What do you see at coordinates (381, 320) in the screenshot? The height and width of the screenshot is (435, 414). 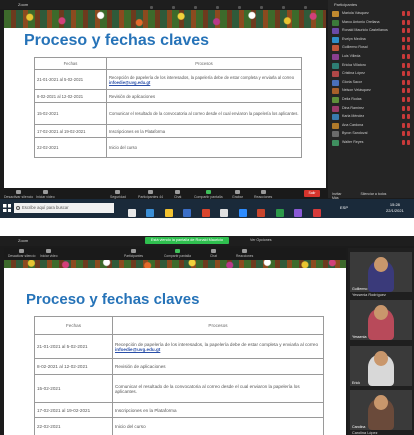 I see `video-tile: Yessenia` at bounding box center [381, 320].